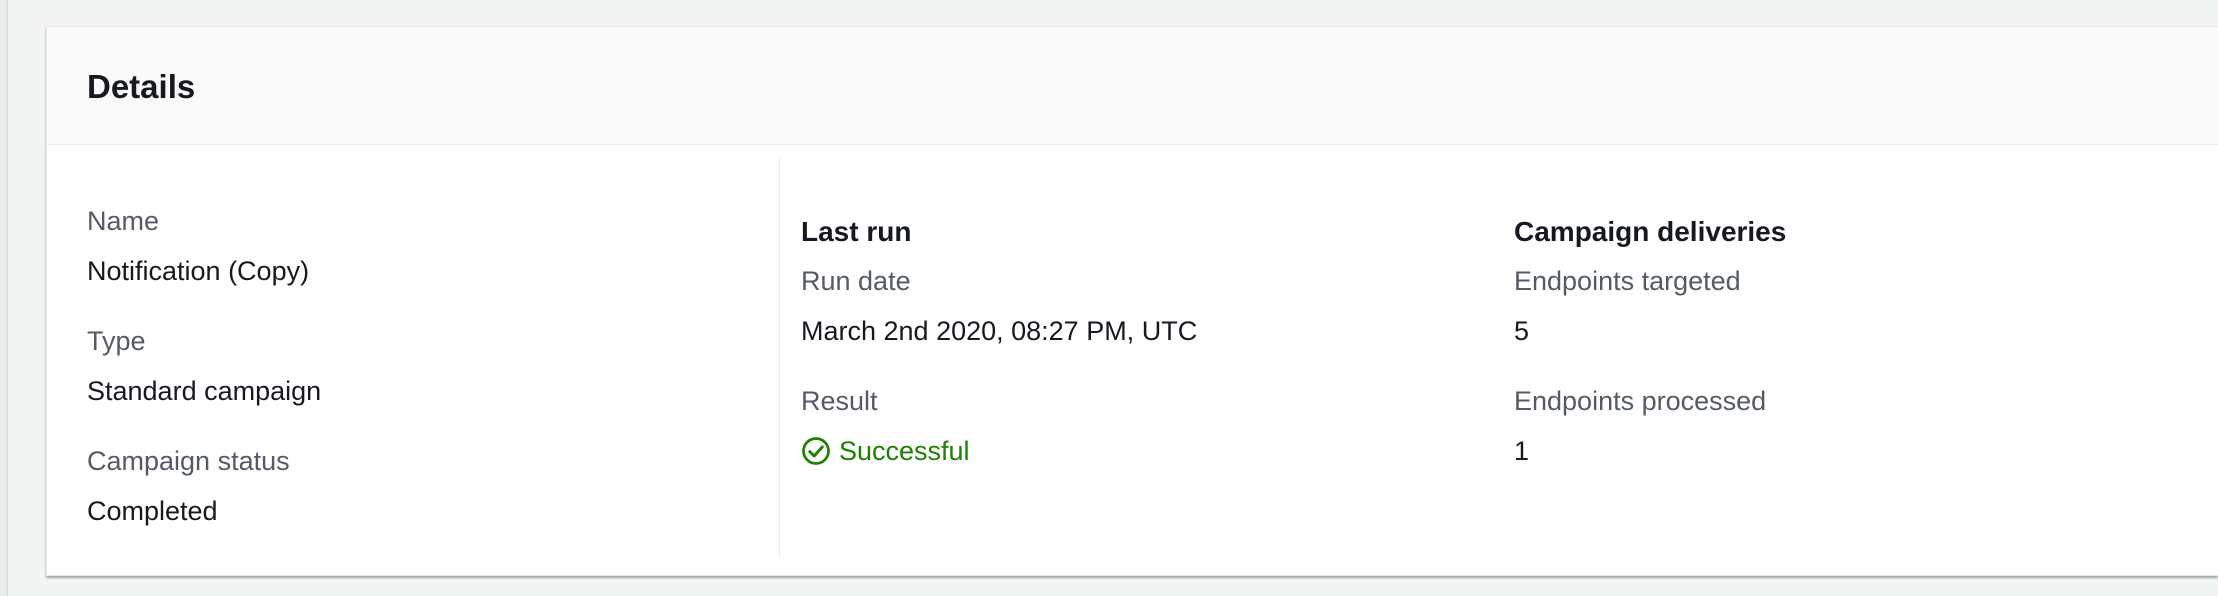 This screenshot has width=2218, height=596. I want to click on result-status: Successful, so click(885, 451).